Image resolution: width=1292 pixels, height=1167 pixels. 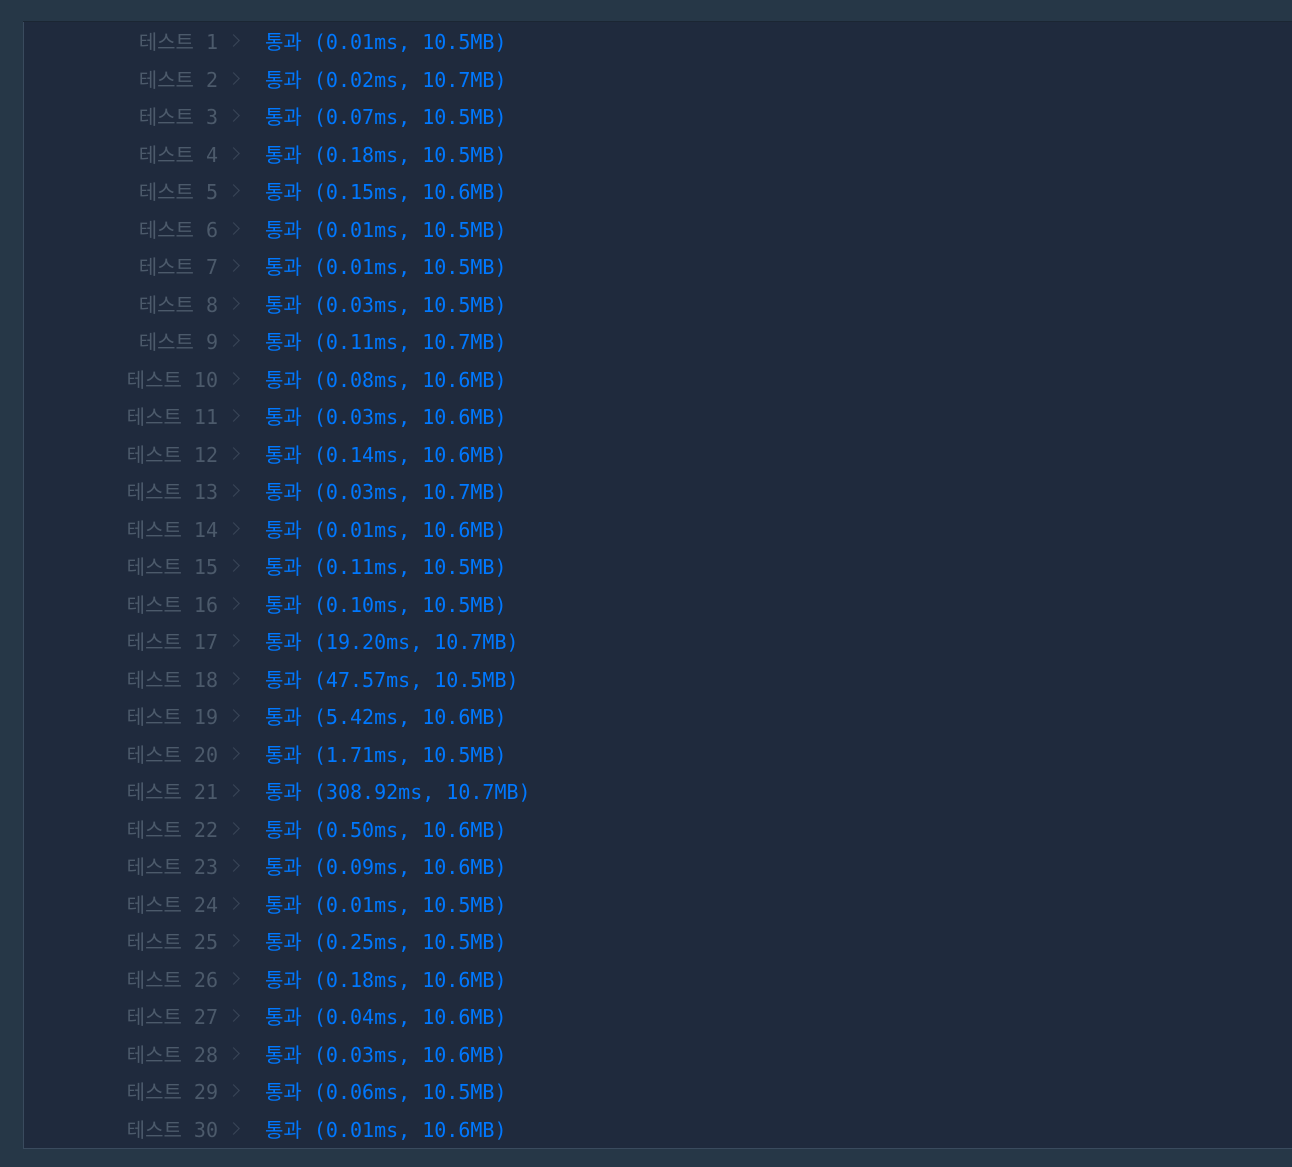 I want to click on test-metrics: (0.03ms, 10.7MB), so click(x=410, y=492).